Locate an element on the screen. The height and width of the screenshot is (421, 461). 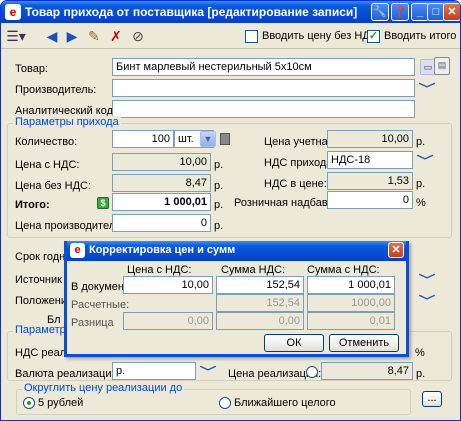
price-vat-field: 10,00 is located at coordinates (161, 162).